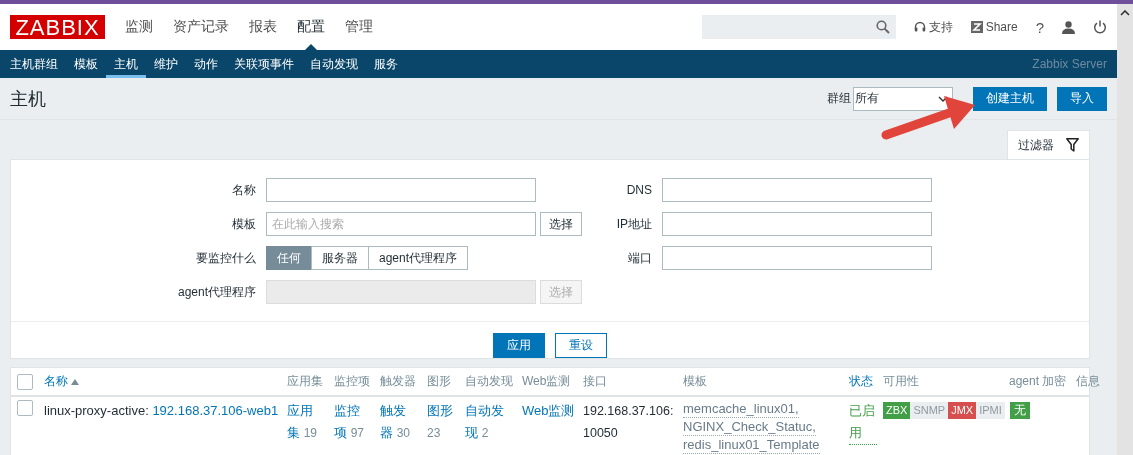  Describe the element at coordinates (166, 64) in the screenshot. I see `subnav-item: 维护` at that location.